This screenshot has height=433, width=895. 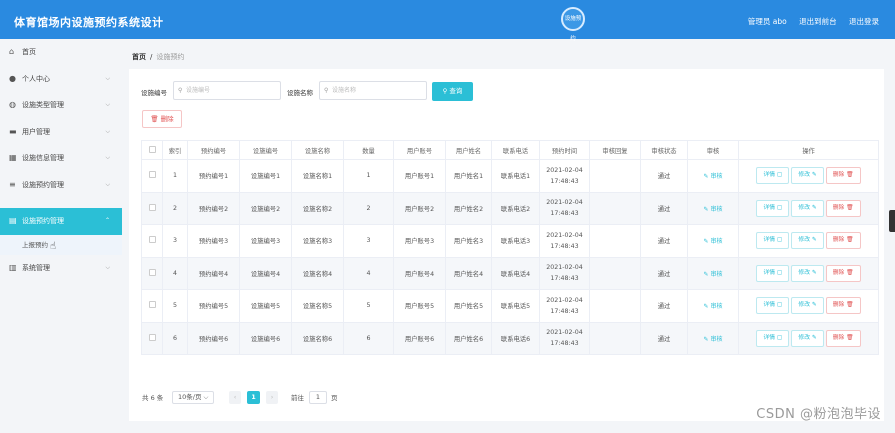 I want to click on delete-label: 删除, so click(x=838, y=207).